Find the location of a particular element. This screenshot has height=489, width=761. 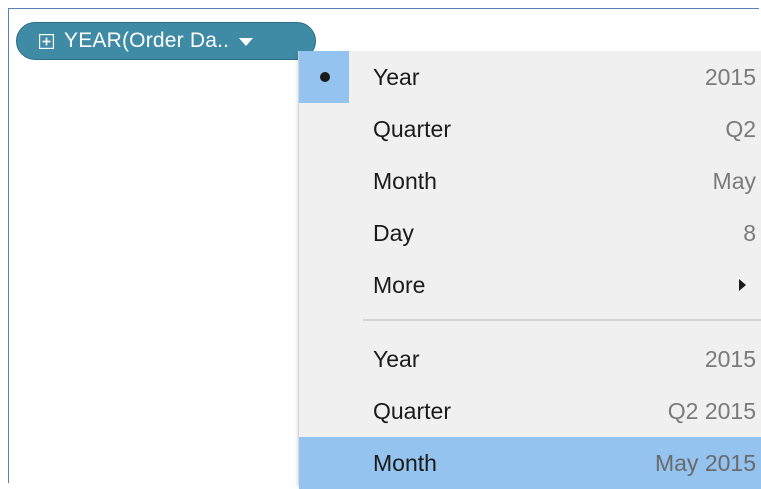

menu-item-label: More is located at coordinates (399, 284).